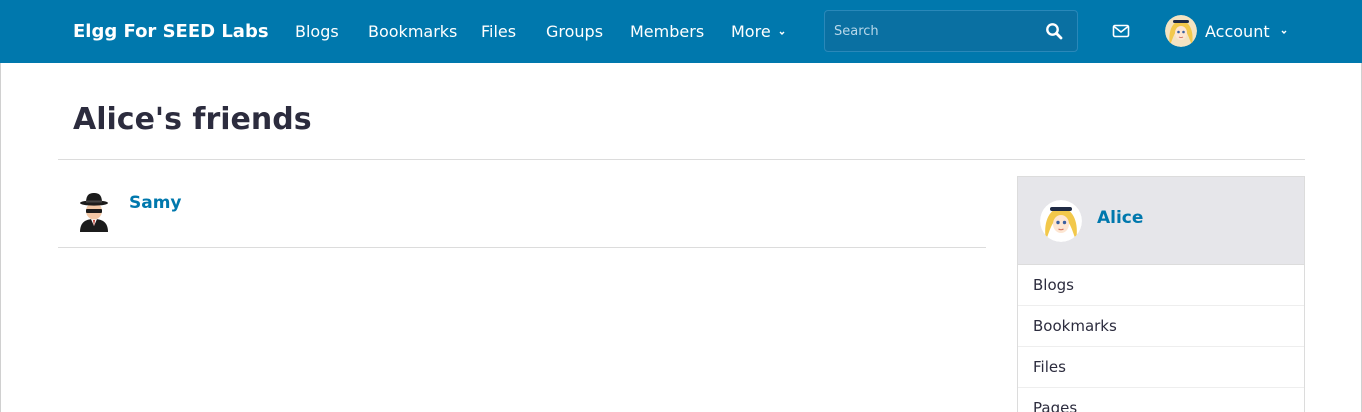 This screenshot has height=412, width=1362. What do you see at coordinates (1054, 31) in the screenshot?
I see `search-icon` at bounding box center [1054, 31].